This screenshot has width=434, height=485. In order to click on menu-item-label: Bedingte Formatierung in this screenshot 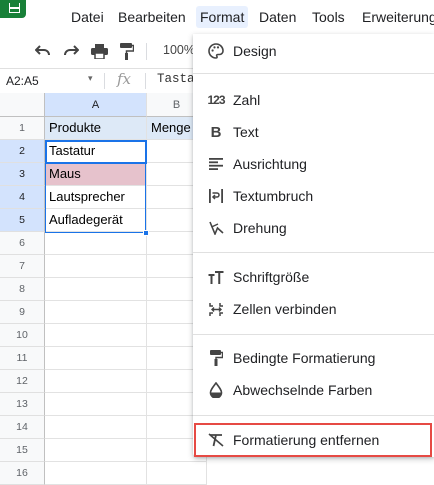, I will do `click(304, 358)`.